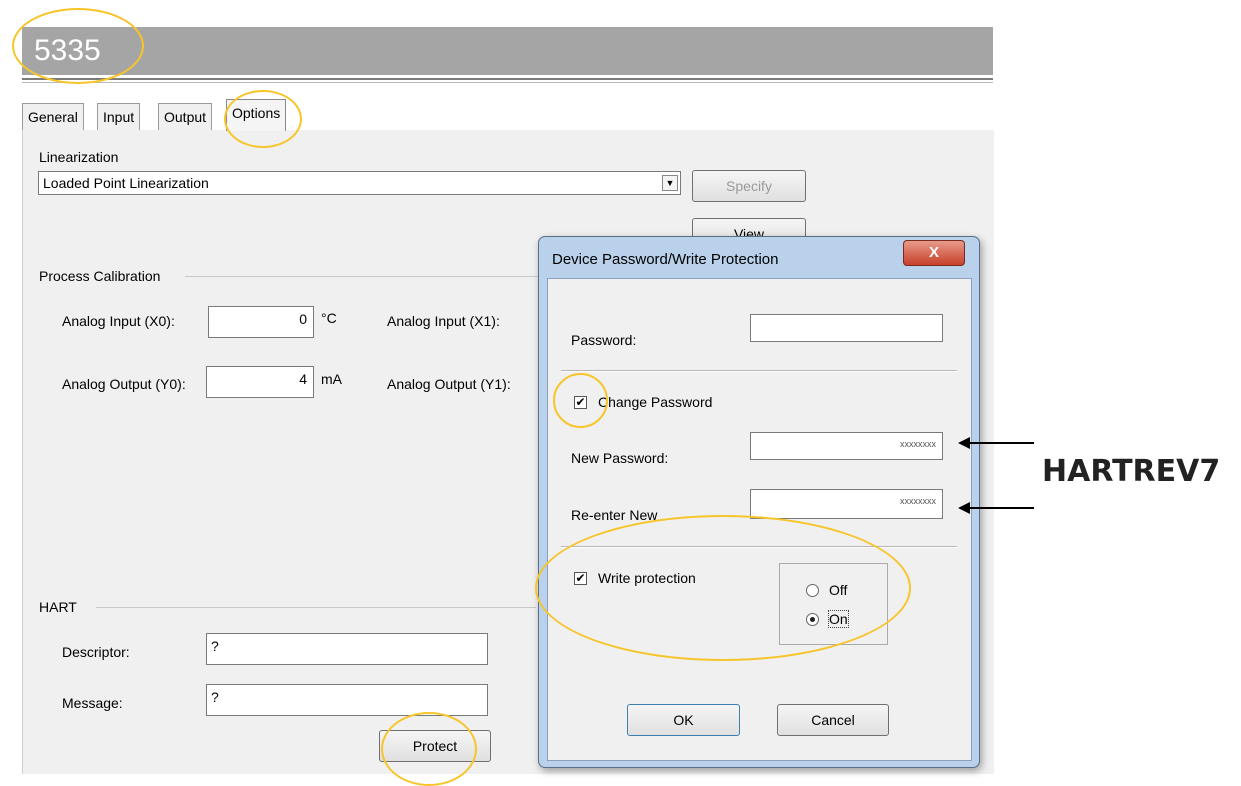 Image resolution: width=1241 pixels, height=786 pixels. What do you see at coordinates (449, 384) in the screenshot?
I see `y1-label: Analog Output (Y1):` at bounding box center [449, 384].